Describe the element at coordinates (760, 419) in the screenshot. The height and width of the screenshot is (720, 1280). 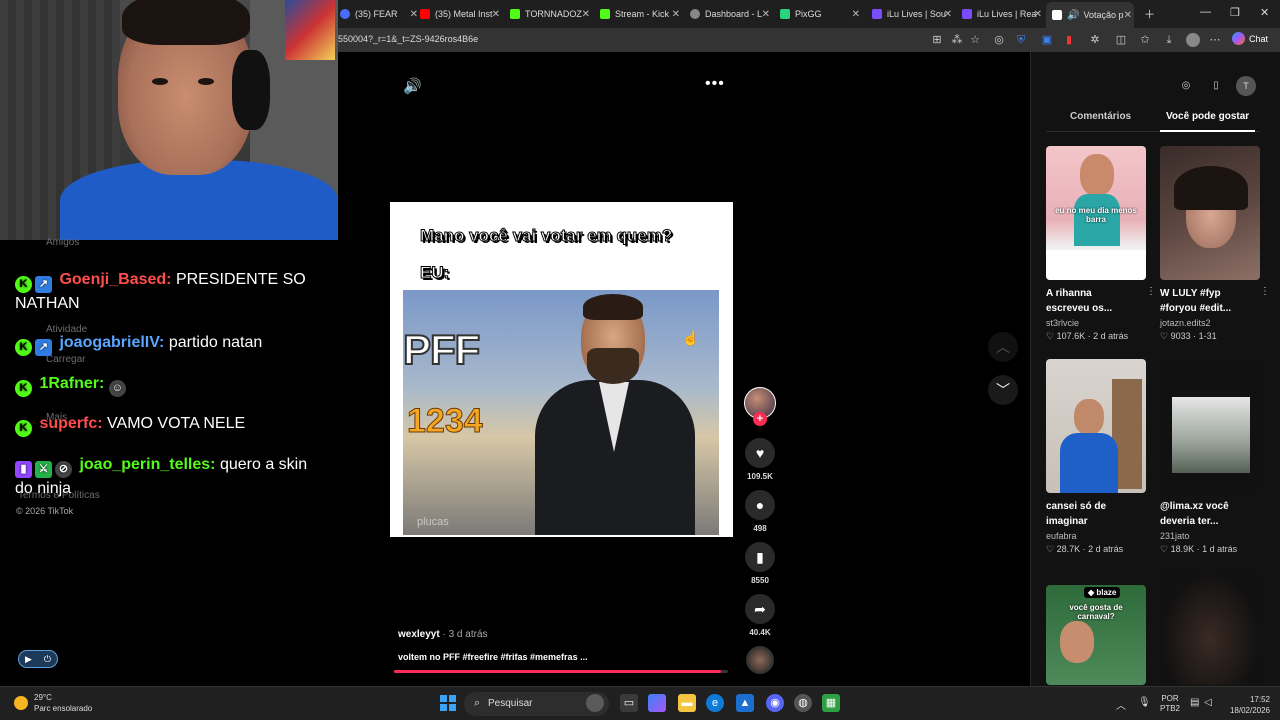
I see `follow-plus-icon: +` at that location.